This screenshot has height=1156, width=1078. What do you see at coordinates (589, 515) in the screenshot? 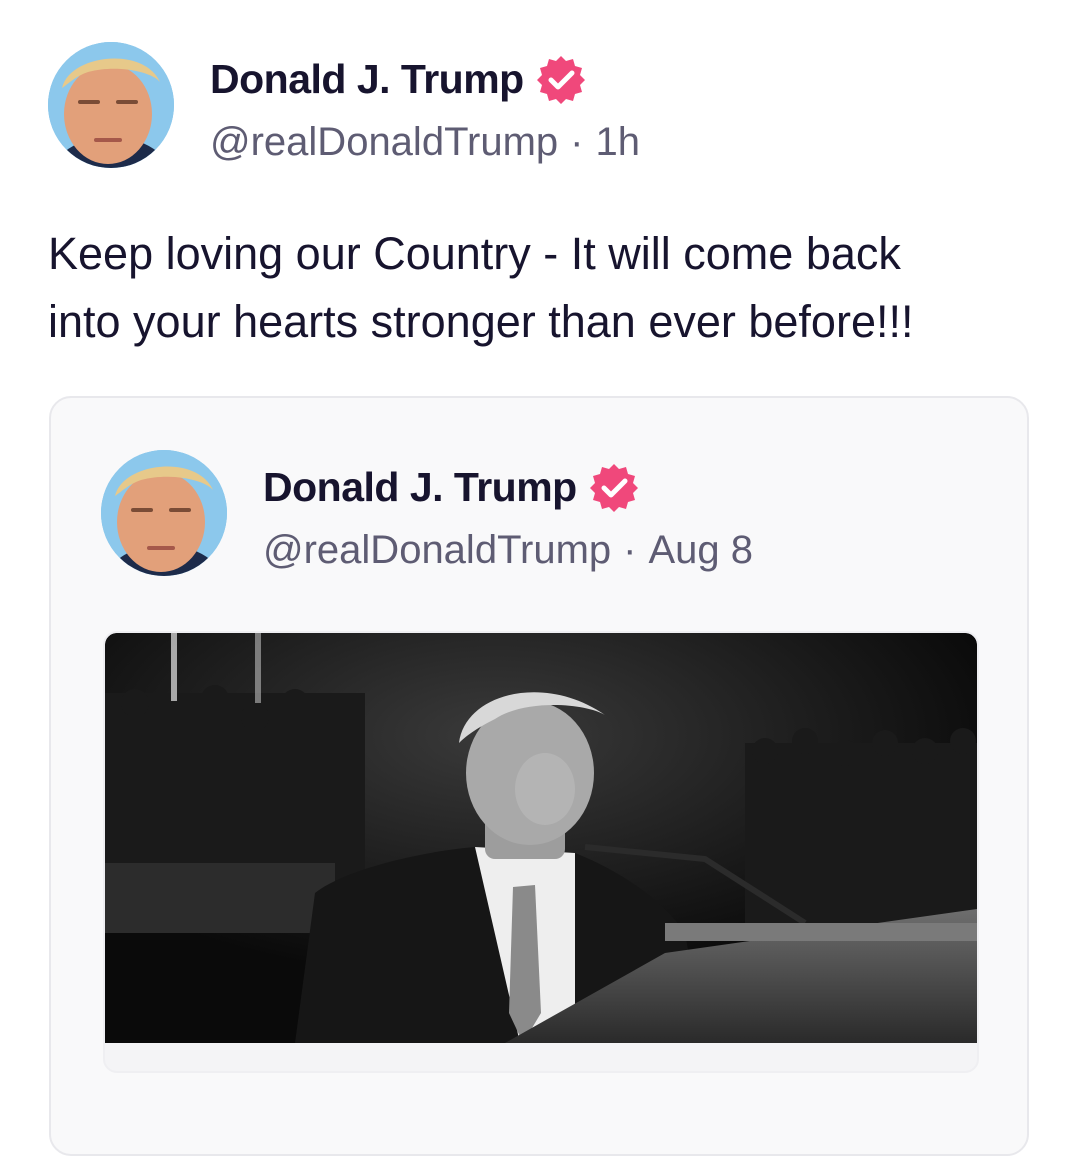
I see `quoted-post-header: Donald J. Trump @realDonaldTrump · Aug 8` at bounding box center [589, 515].